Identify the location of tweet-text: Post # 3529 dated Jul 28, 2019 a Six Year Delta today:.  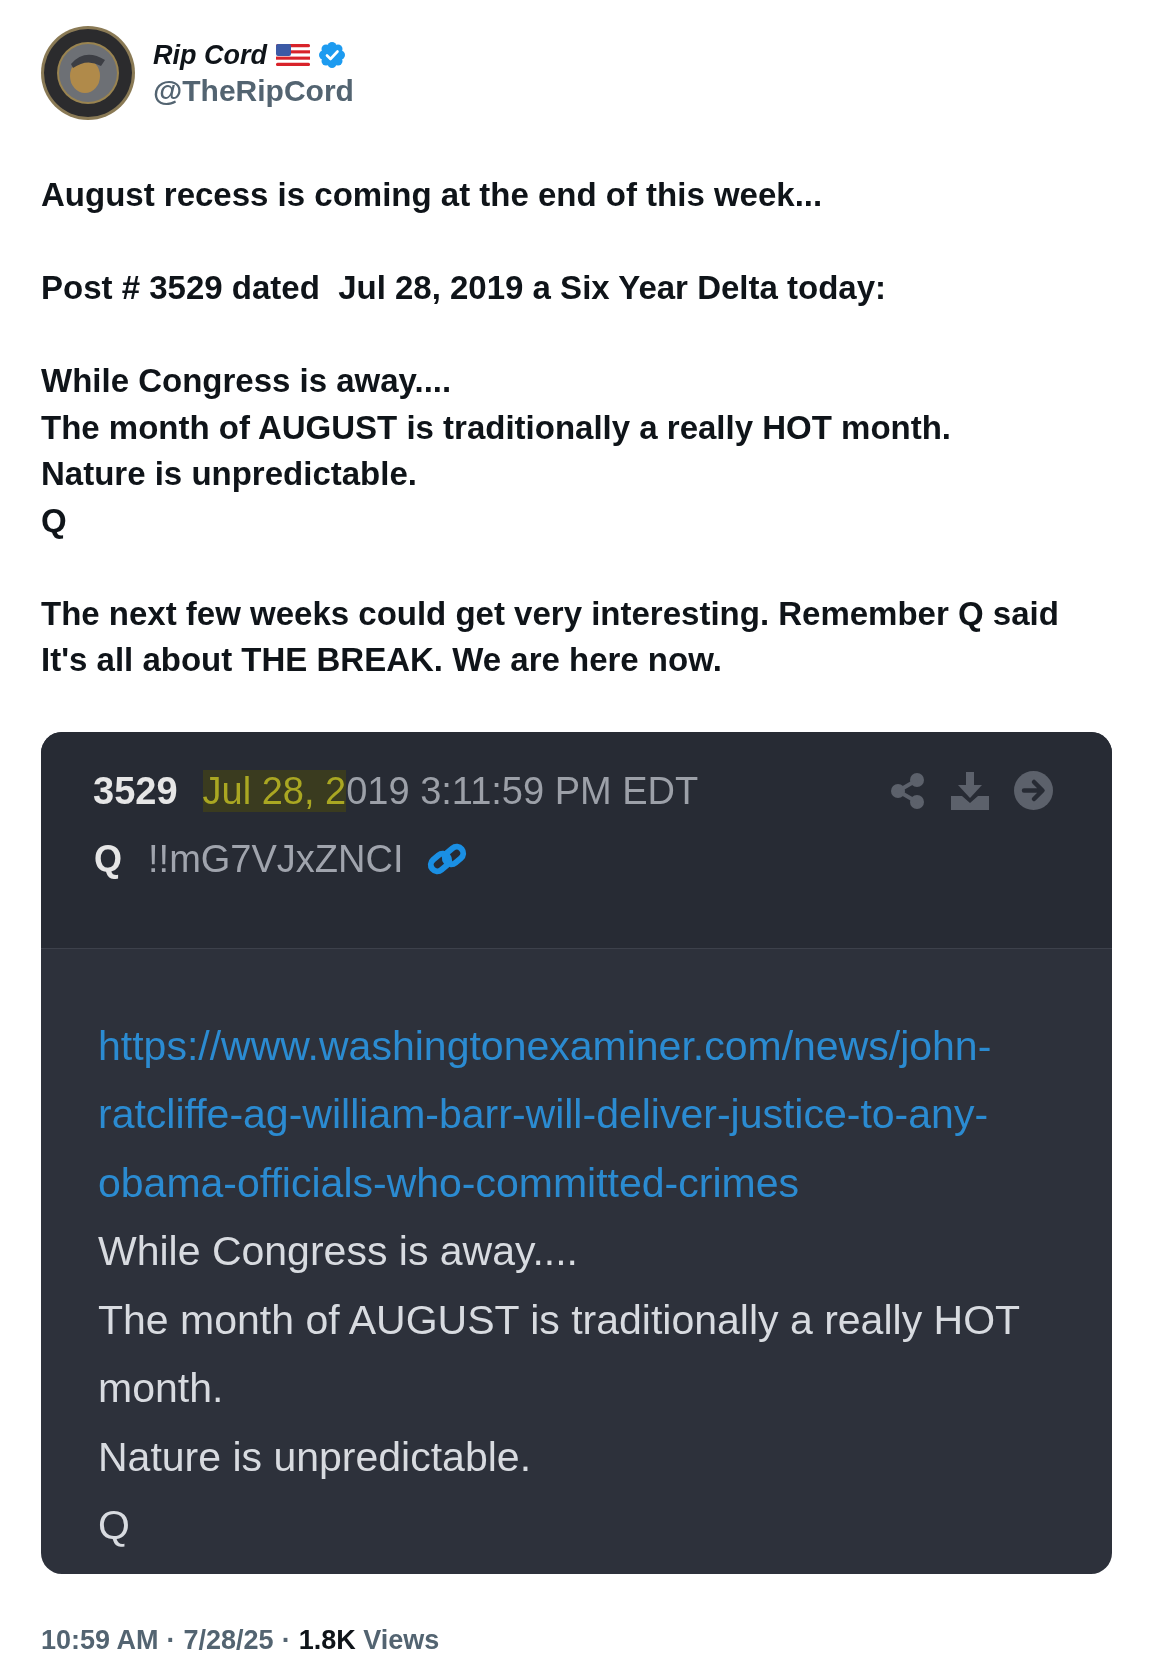
(464, 288).